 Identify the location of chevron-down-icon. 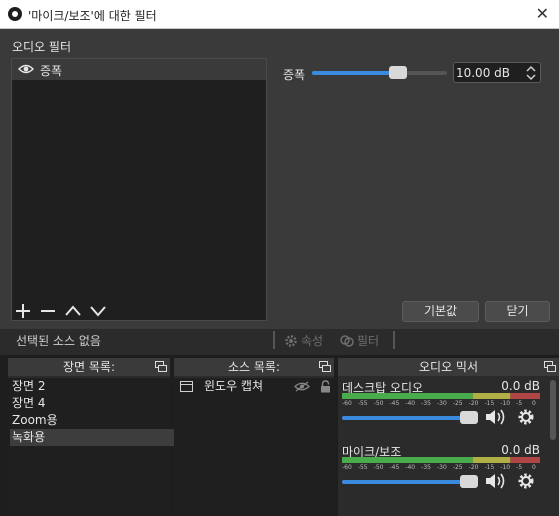
(531, 77).